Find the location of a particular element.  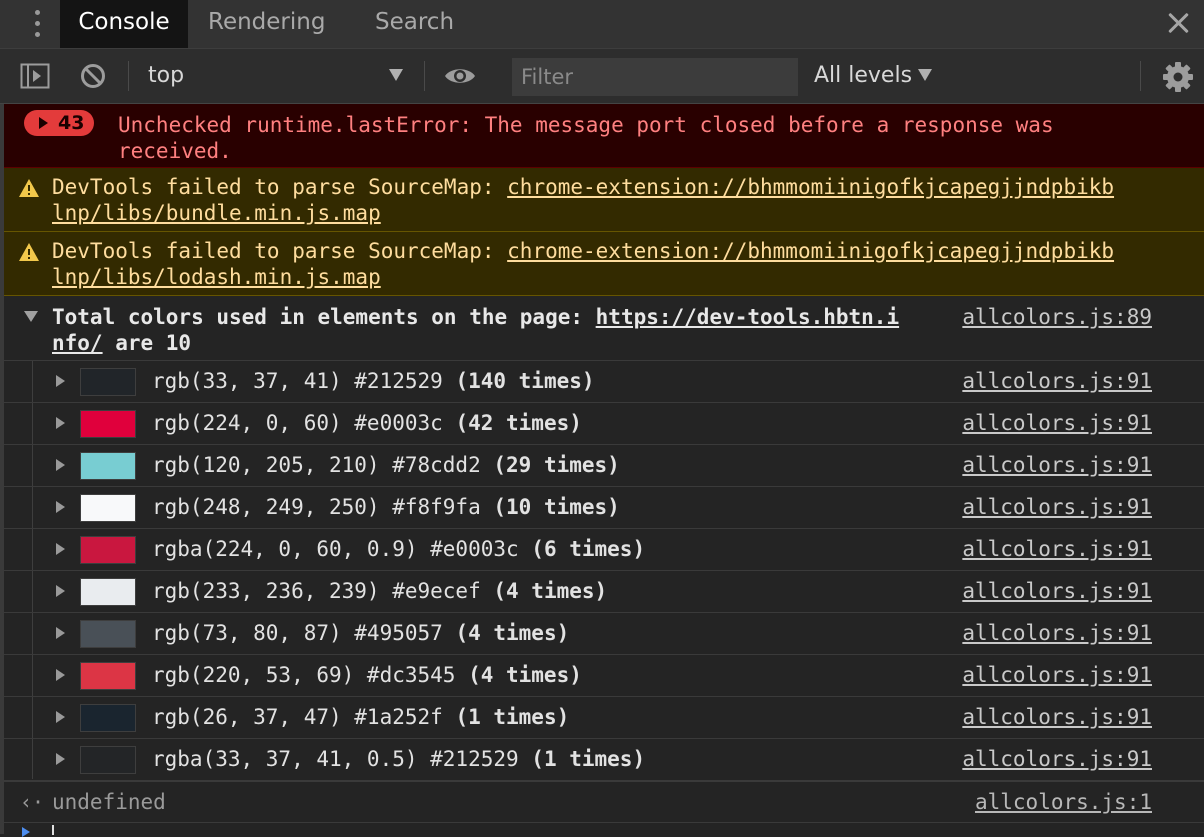

color-value: rgb(33, 37, 41) #212529 is located at coordinates (304, 381).